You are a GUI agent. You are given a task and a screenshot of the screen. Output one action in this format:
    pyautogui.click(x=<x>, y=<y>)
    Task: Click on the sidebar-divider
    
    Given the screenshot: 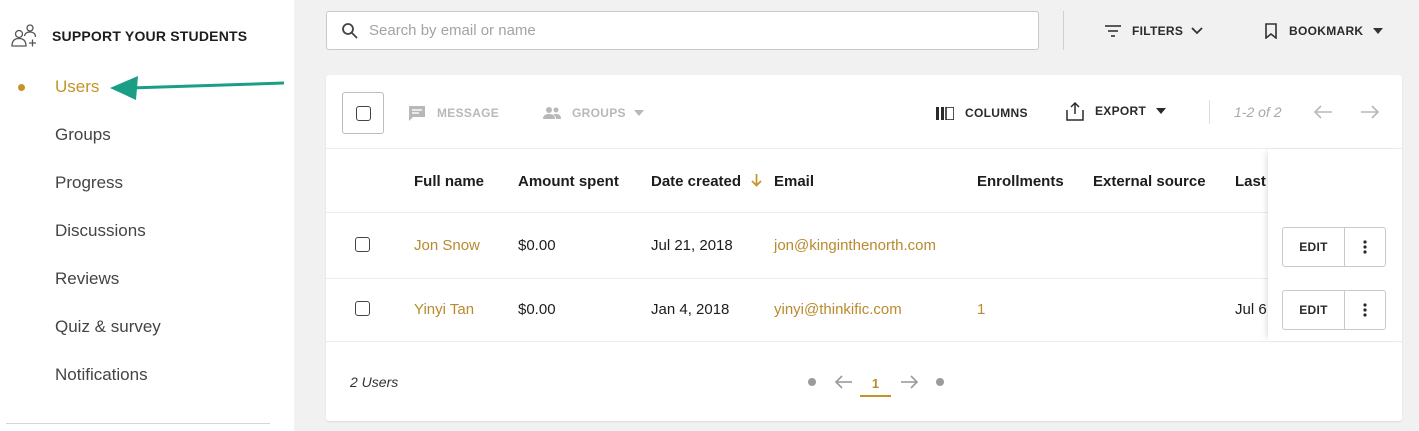 What is the action you would take?
    pyautogui.click(x=138, y=423)
    